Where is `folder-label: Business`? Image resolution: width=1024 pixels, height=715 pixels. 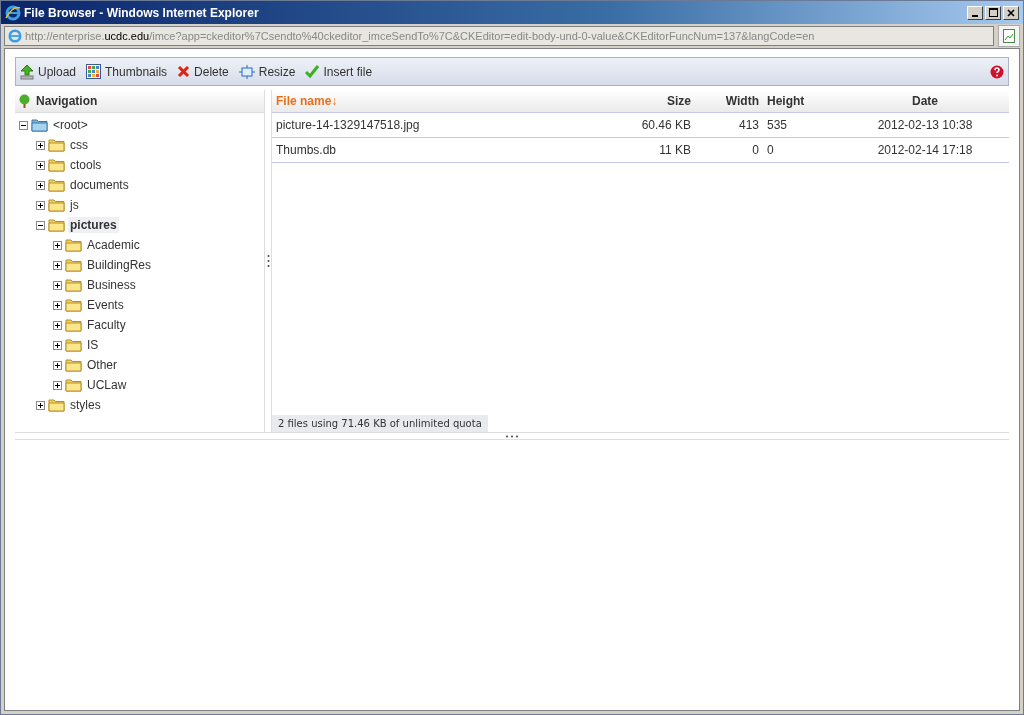
folder-label: Business is located at coordinates (111, 285).